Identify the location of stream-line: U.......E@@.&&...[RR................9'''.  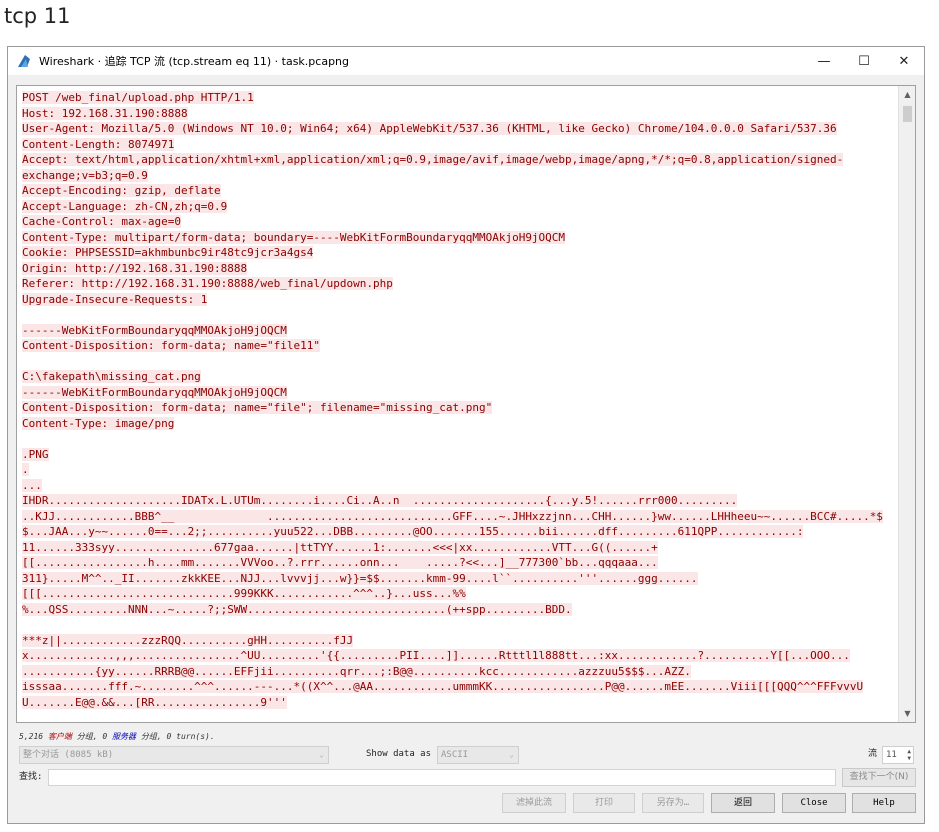
(459, 703).